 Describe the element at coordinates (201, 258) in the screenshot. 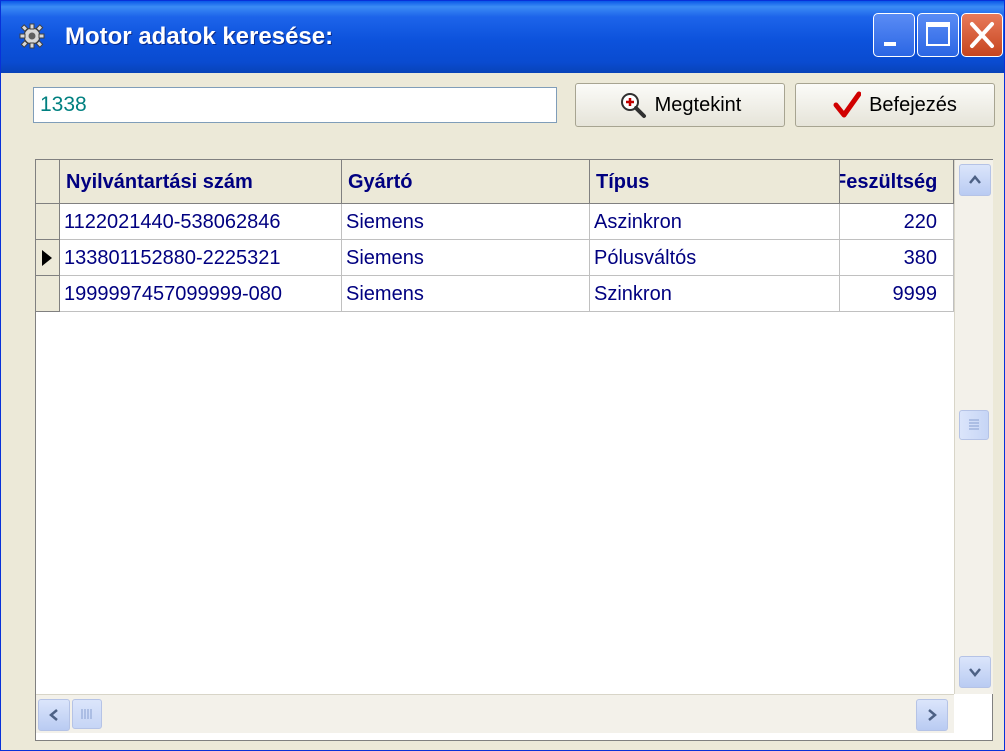

I see `cell-registration-number: 133801152880-2225321` at that location.